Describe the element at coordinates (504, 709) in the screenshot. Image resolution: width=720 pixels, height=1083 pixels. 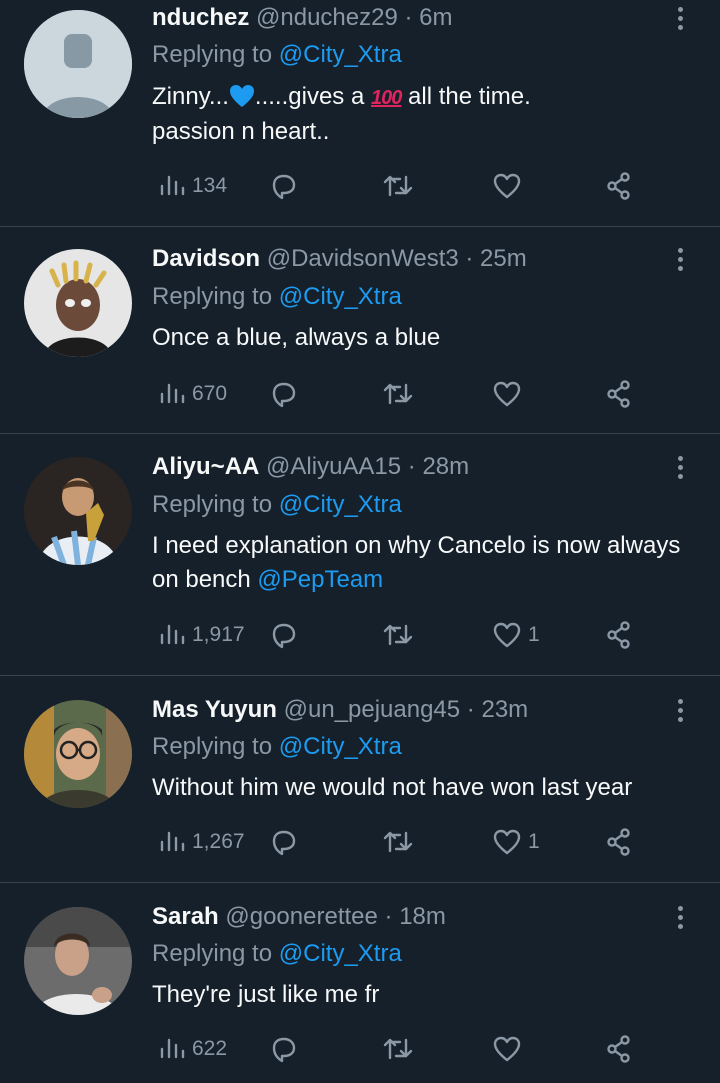
I see `timestamp: 23m` at that location.